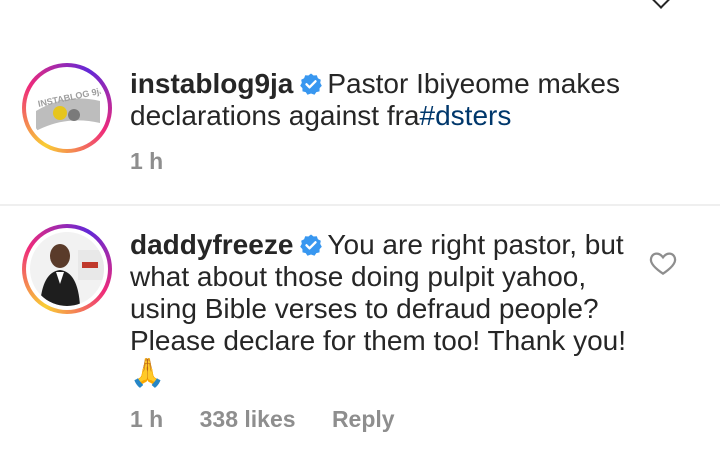 The image size is (720, 449). What do you see at coordinates (211, 244) in the screenshot?
I see `username-daddyfreeze: daddyfreeze` at bounding box center [211, 244].